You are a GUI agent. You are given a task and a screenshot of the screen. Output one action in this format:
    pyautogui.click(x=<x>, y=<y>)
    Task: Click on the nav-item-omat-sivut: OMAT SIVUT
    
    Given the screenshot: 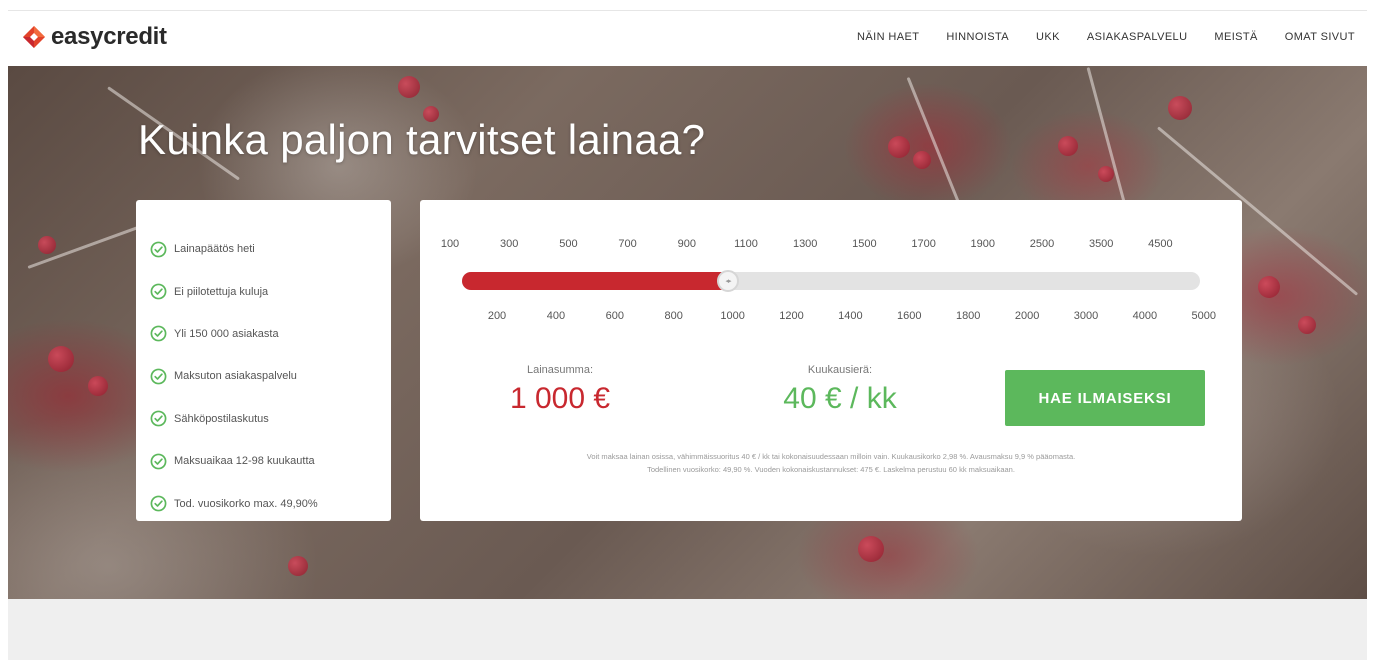 What is the action you would take?
    pyautogui.click(x=1320, y=37)
    